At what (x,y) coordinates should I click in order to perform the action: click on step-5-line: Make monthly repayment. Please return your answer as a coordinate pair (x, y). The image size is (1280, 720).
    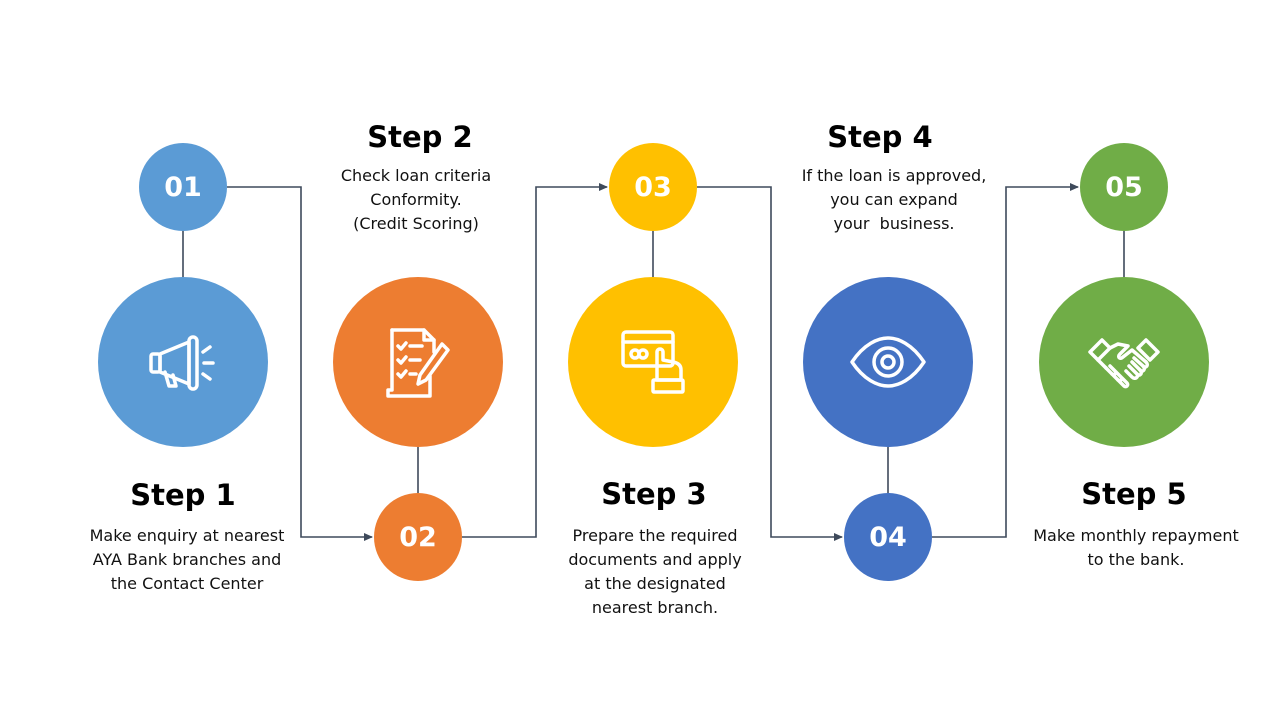
    Looking at the image, I should click on (1136, 535).